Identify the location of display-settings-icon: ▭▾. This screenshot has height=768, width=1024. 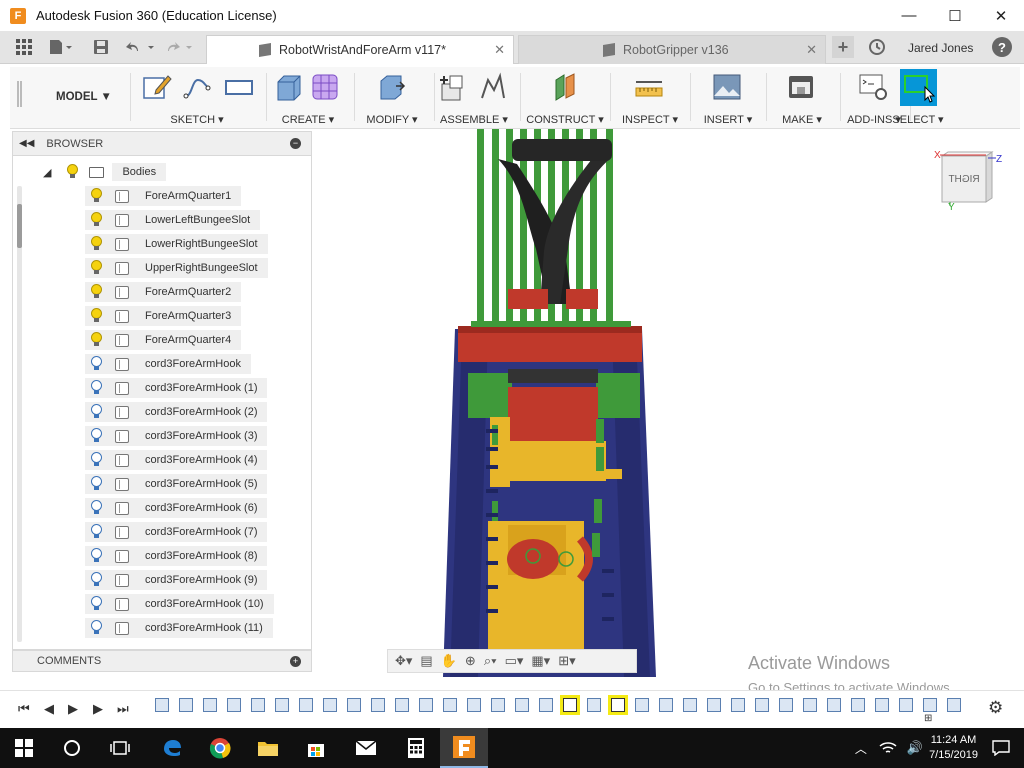
(514, 661).